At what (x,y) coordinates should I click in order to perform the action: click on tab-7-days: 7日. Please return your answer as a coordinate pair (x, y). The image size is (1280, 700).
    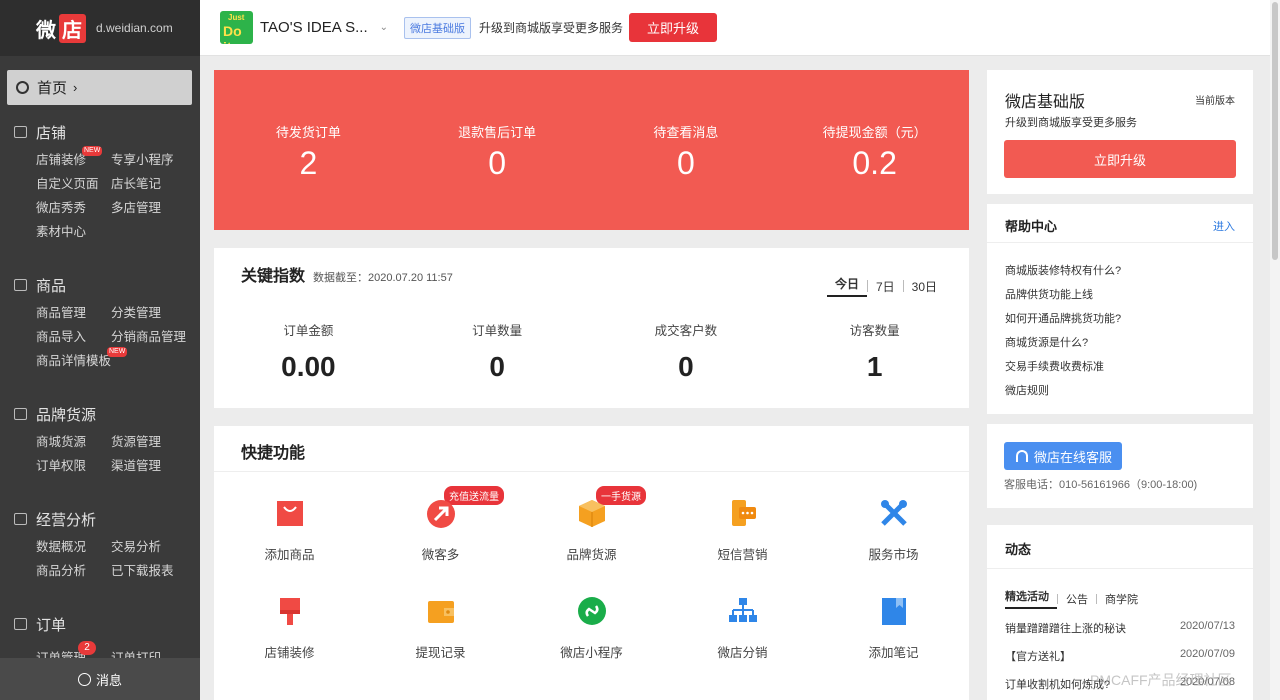
    Looking at the image, I should click on (885, 286).